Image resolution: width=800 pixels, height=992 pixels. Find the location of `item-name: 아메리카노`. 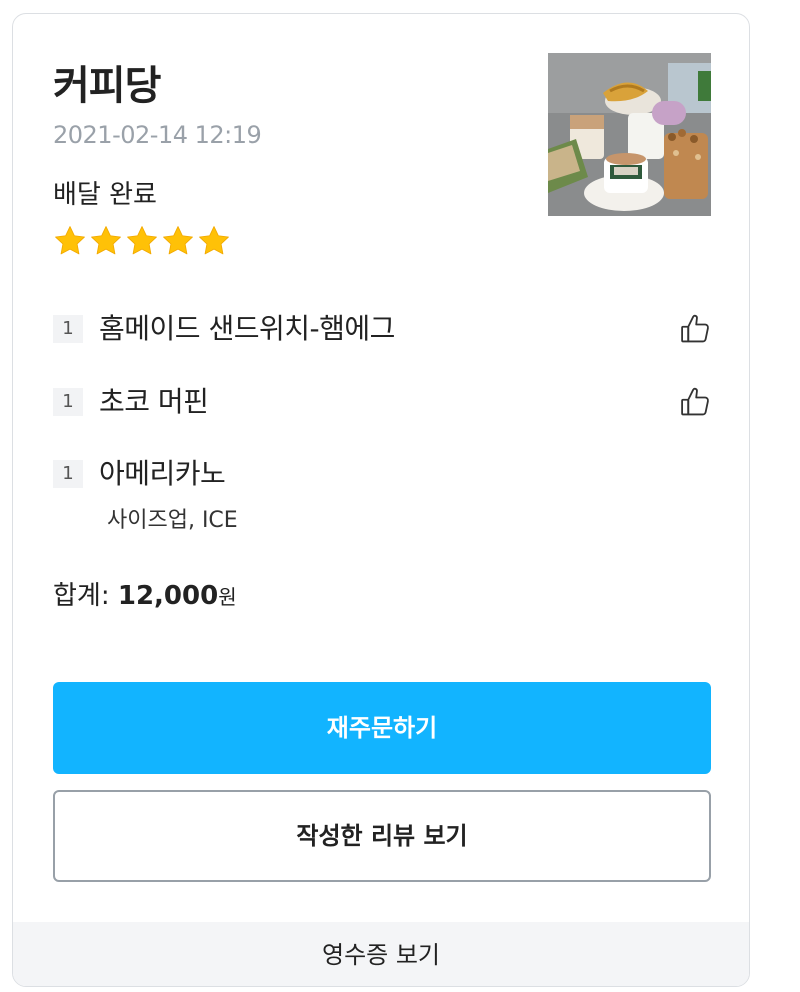

item-name: 아메리카노 is located at coordinates (162, 473).